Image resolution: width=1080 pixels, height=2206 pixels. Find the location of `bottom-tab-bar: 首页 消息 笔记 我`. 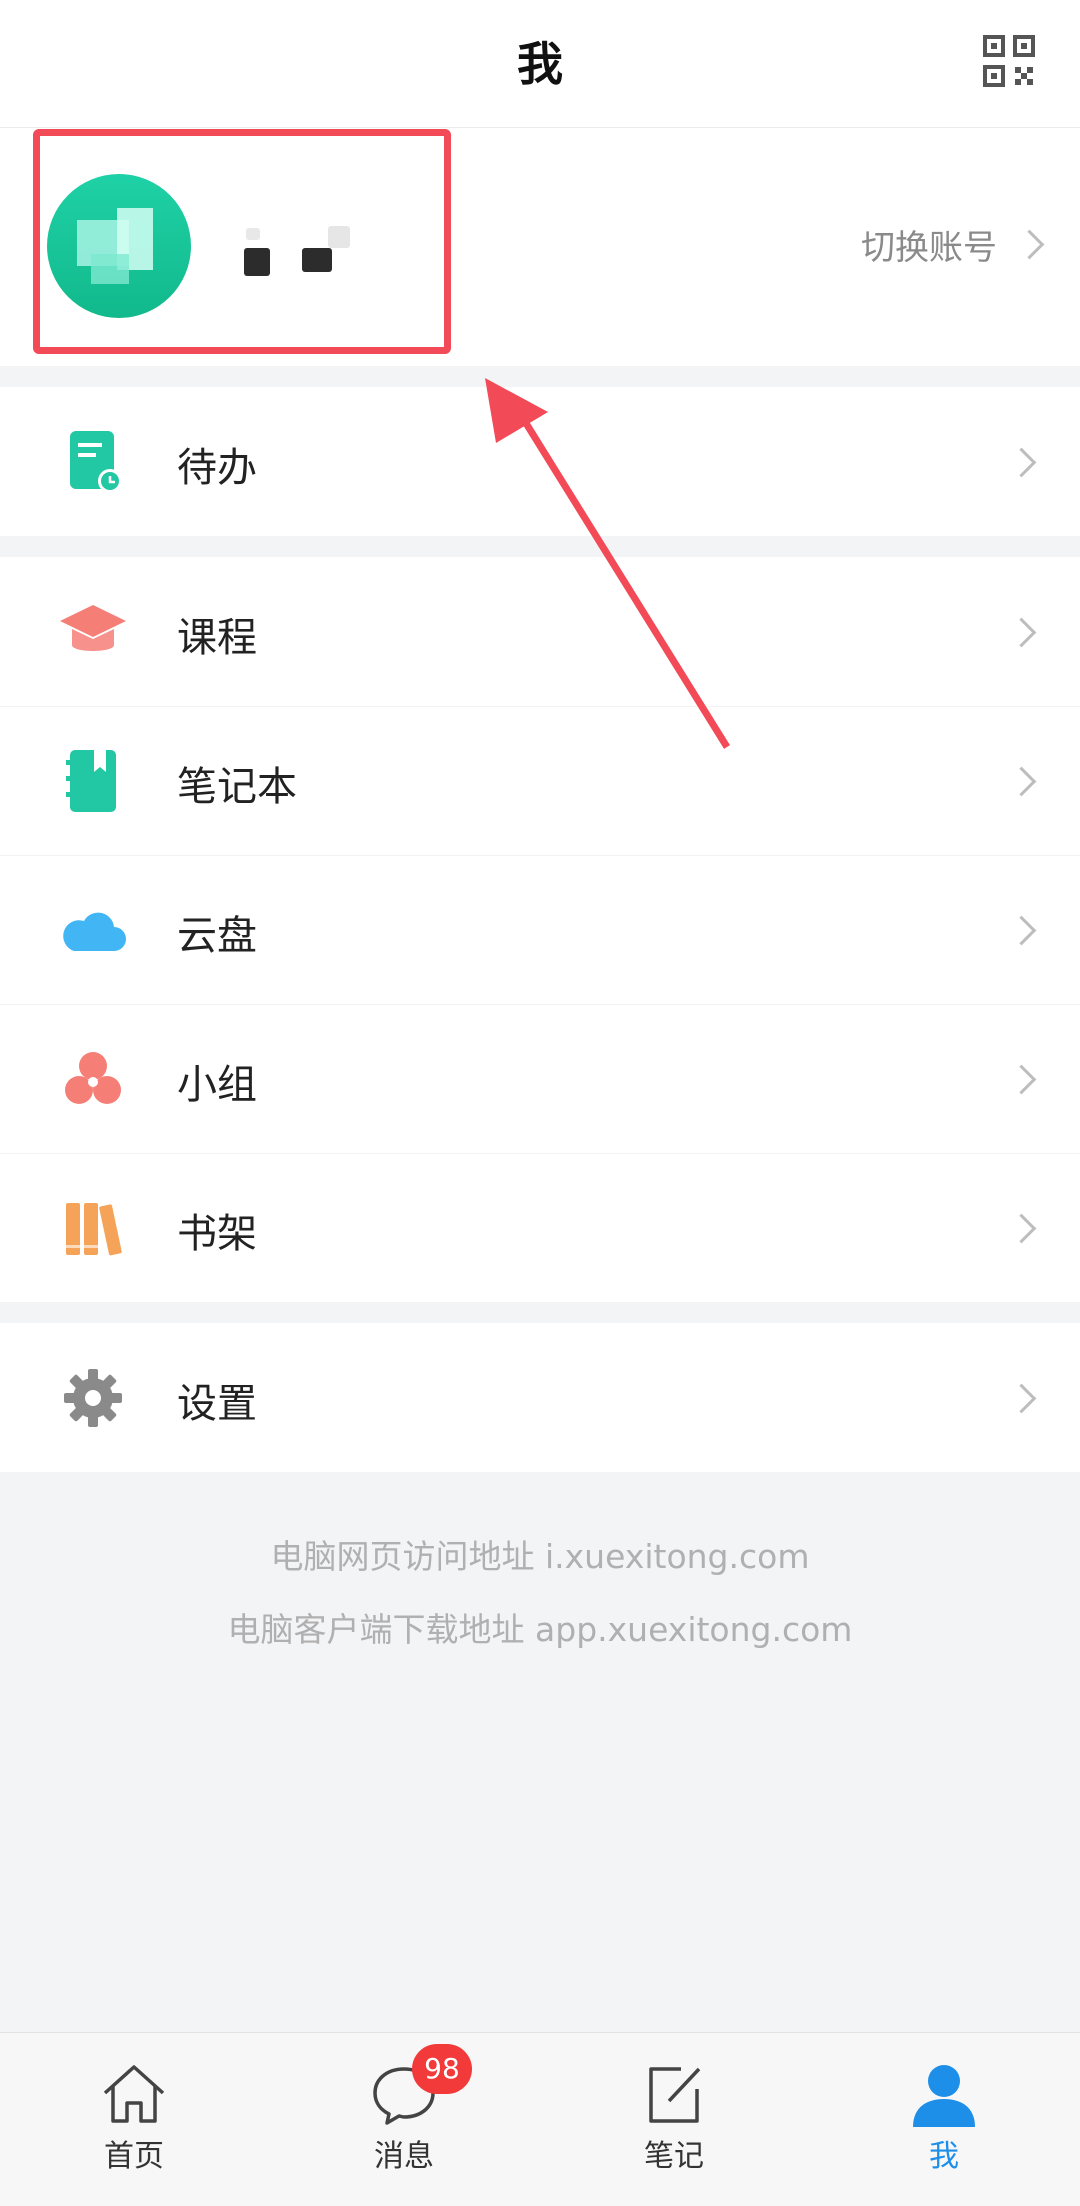

bottom-tab-bar: 首页 消息 笔记 我 is located at coordinates (540, 2119).